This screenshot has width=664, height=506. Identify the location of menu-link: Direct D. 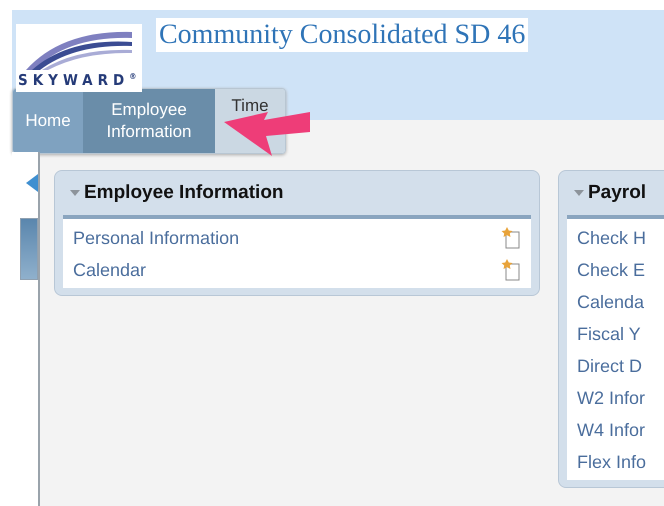
(609, 366).